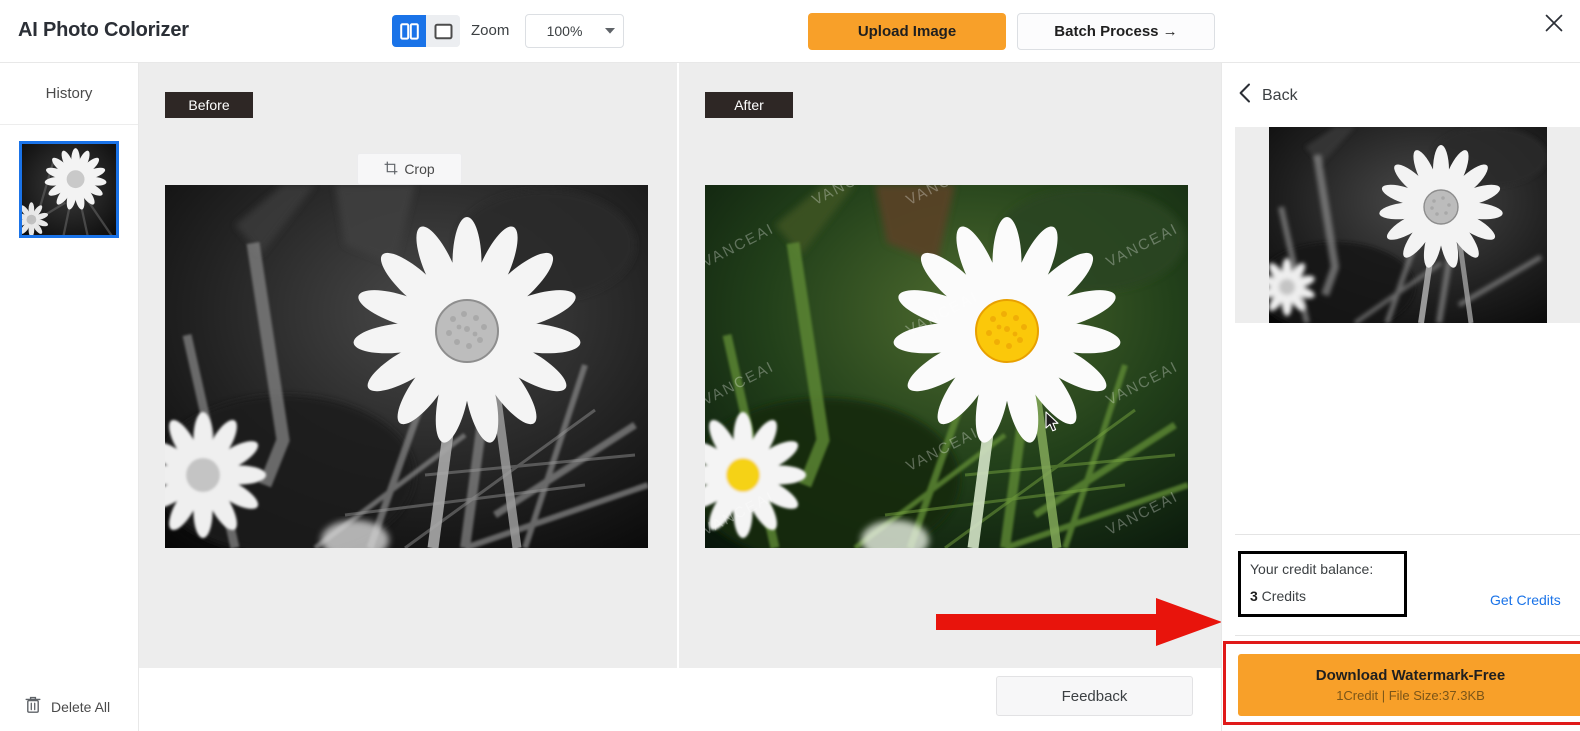 This screenshot has width=1580, height=731. I want to click on download-button-title: Download Watermark-Free, so click(1410, 675).